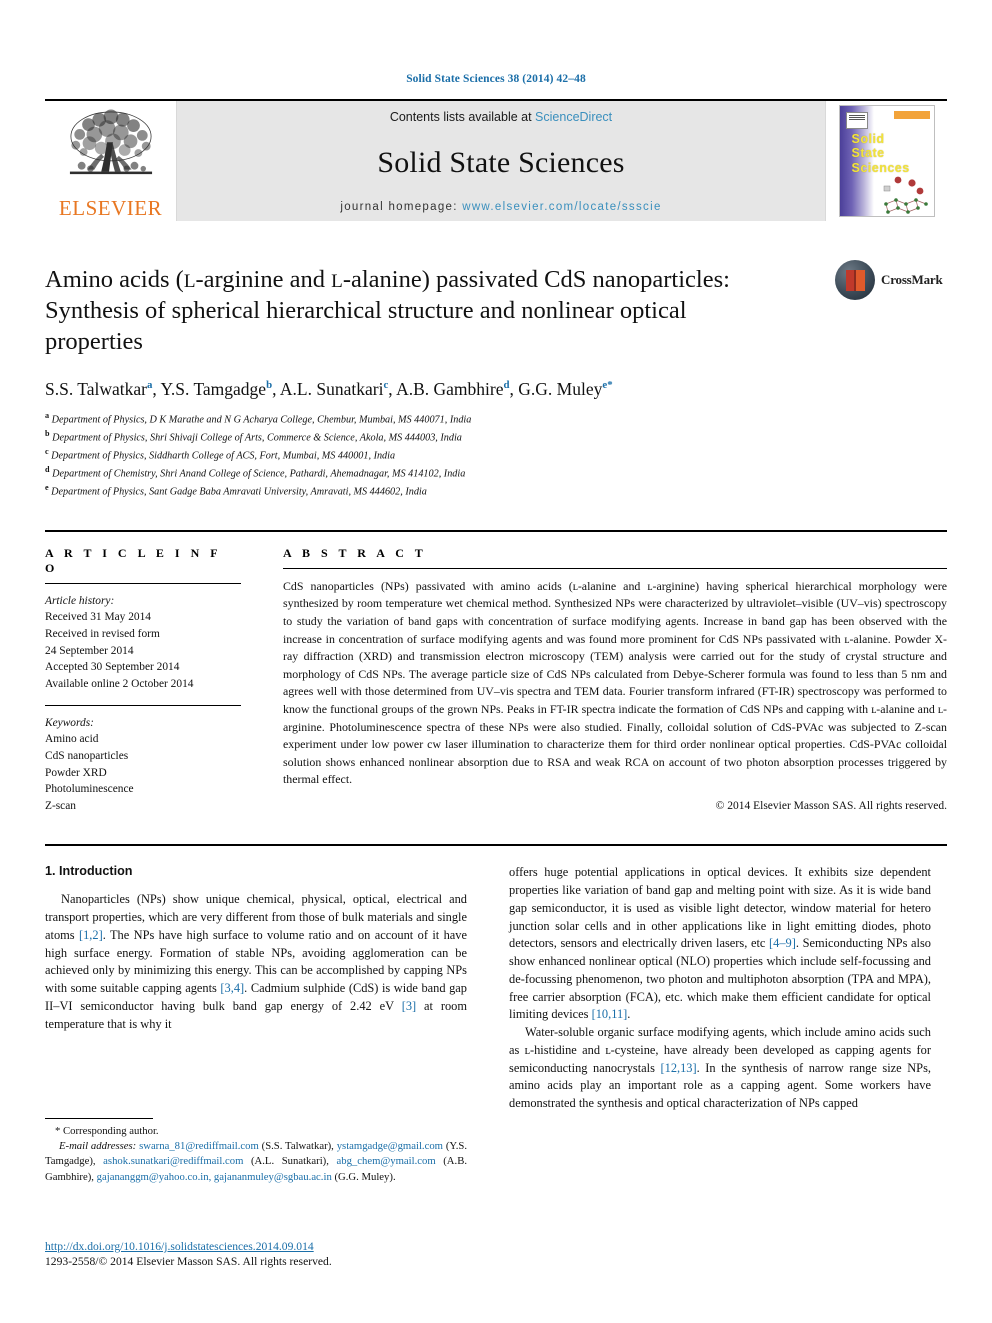  I want to click on author-item: A.B. Gambhired, so click(452, 389).